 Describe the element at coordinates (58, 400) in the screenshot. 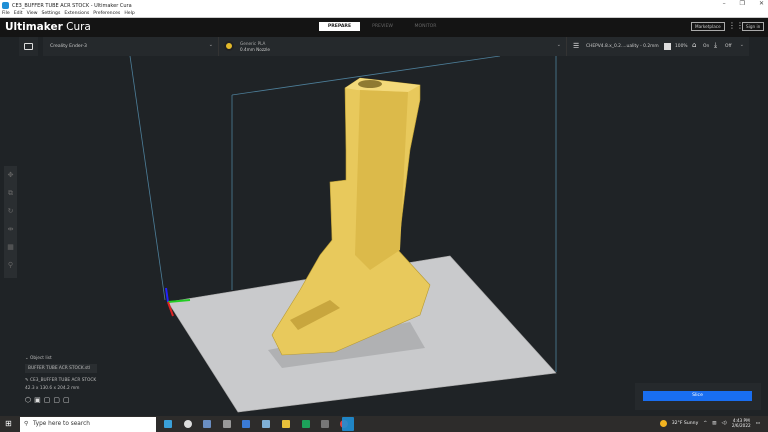

I see `view-left-icon: ▢` at that location.